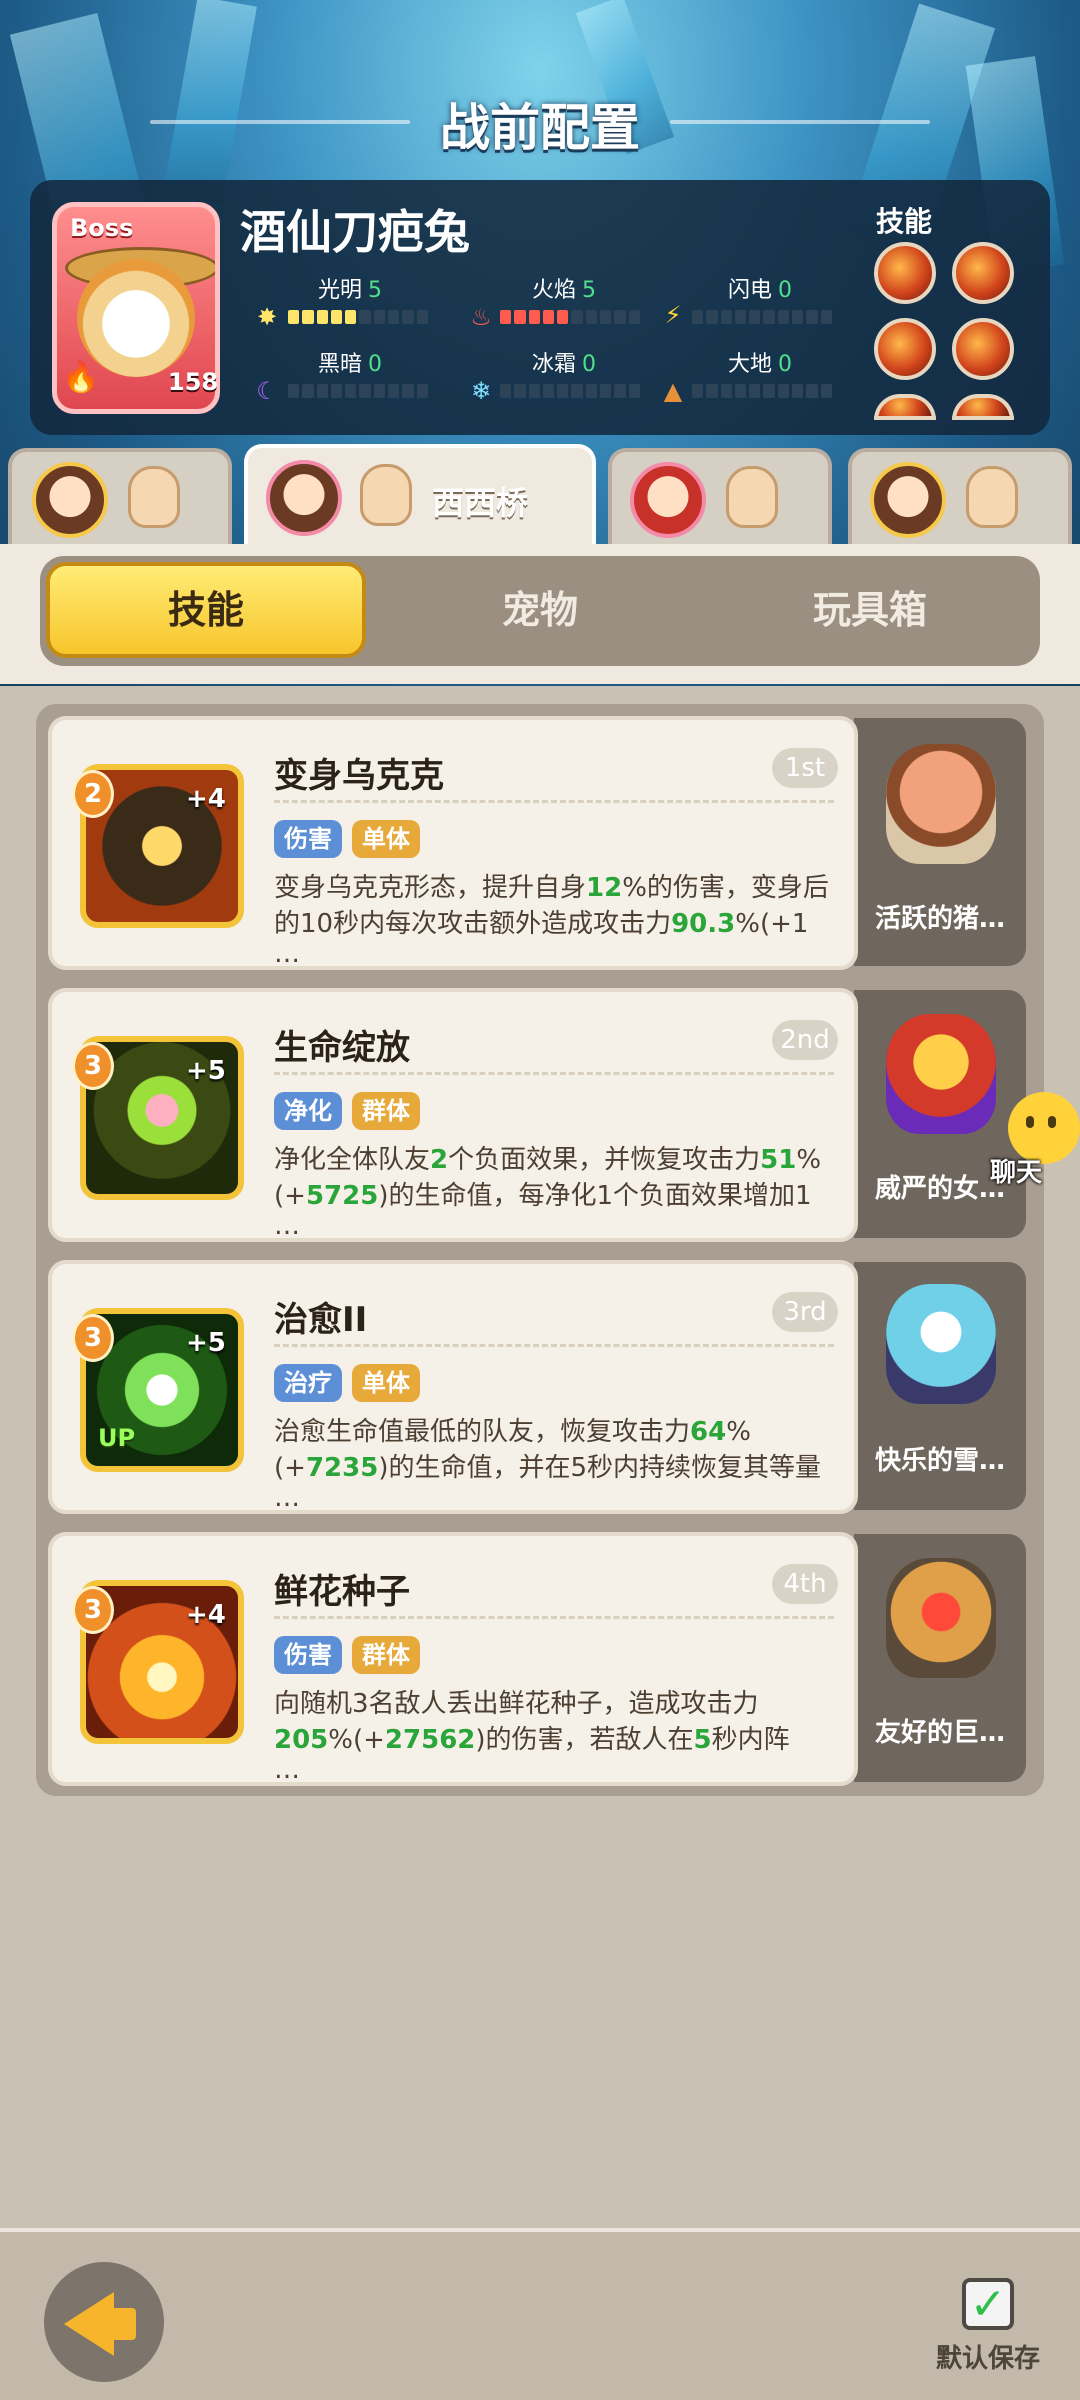  Describe the element at coordinates (708, 1432) in the screenshot. I see `desc-value: 64` at that location.